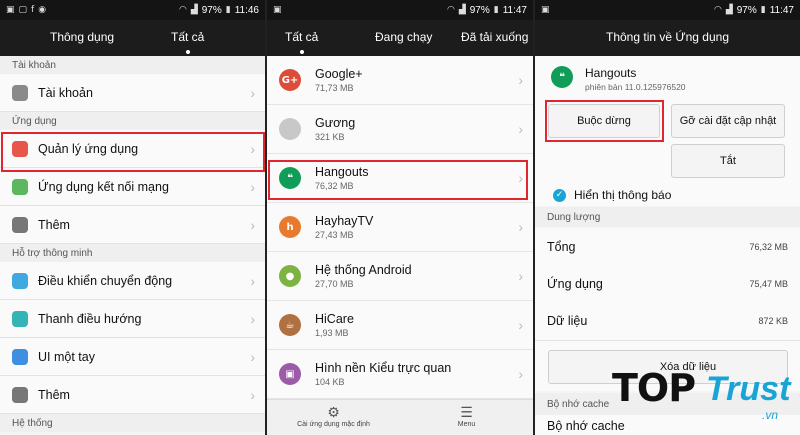 Image resolution: width=800 pixels, height=435 pixels. I want to click on section-header: Hệ thống, so click(132, 423).